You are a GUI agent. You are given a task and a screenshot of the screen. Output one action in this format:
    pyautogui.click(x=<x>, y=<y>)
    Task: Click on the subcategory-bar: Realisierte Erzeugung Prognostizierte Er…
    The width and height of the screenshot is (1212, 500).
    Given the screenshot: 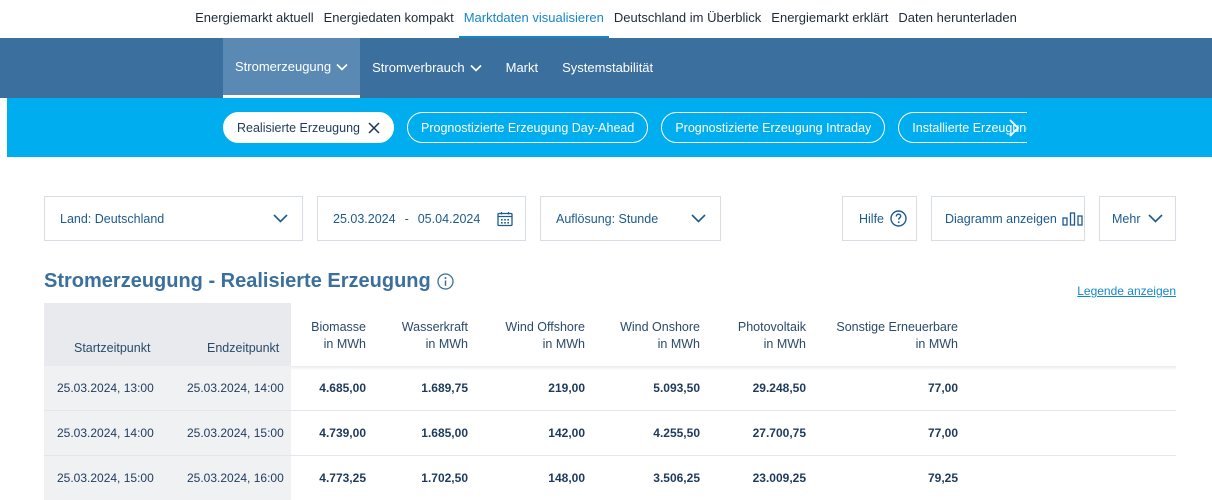 What is the action you would take?
    pyautogui.click(x=609, y=127)
    